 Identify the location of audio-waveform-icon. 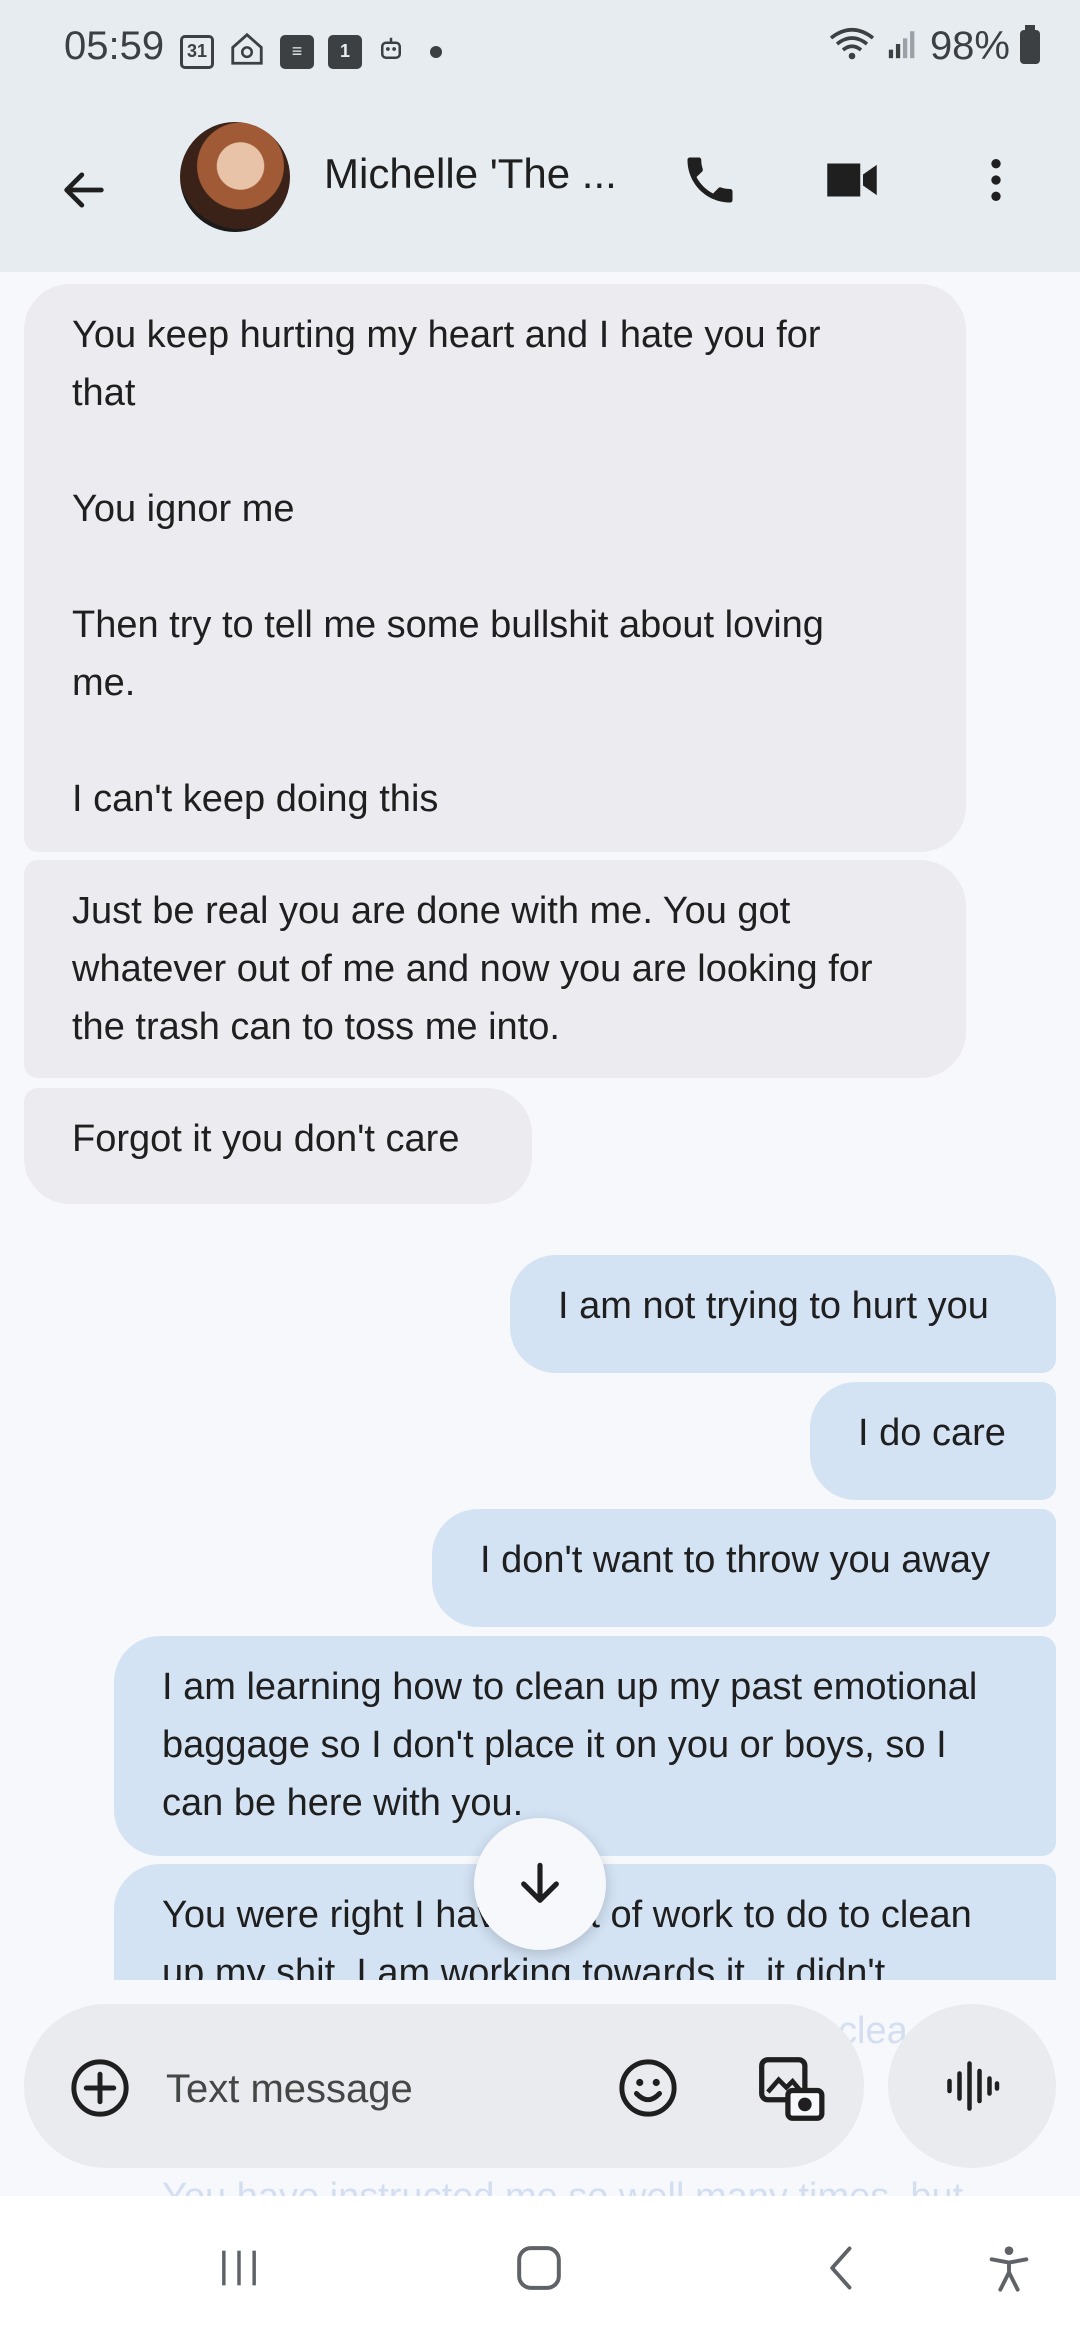
(973, 2086).